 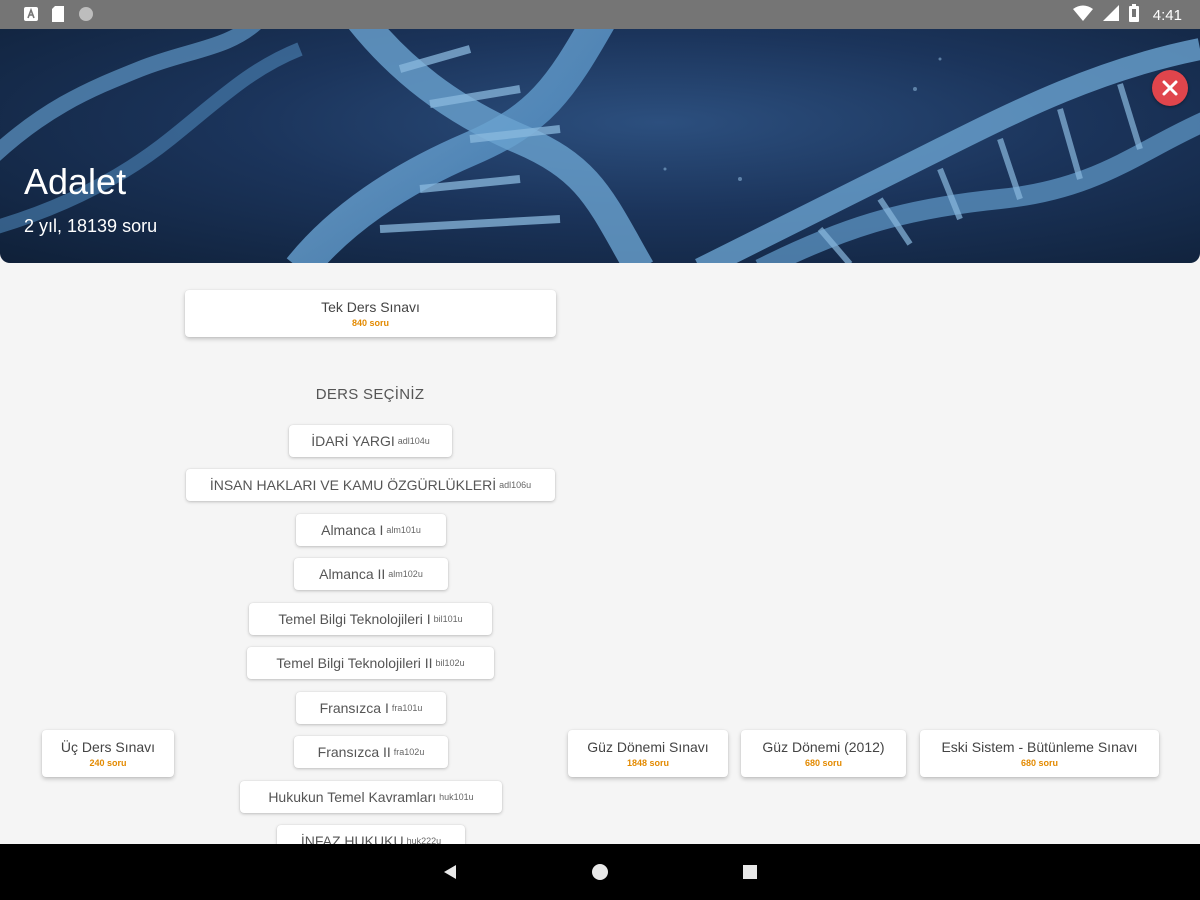 What do you see at coordinates (354, 752) in the screenshot?
I see `course-name: Fransızca II` at bounding box center [354, 752].